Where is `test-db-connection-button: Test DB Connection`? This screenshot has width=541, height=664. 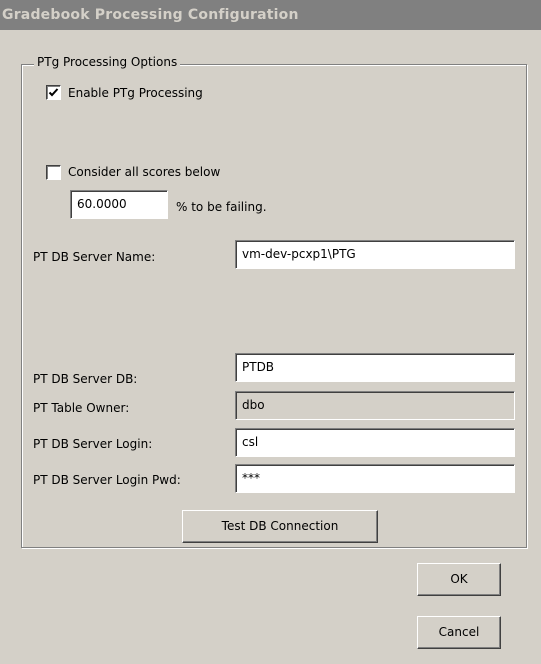 test-db-connection-button: Test DB Connection is located at coordinates (280, 526).